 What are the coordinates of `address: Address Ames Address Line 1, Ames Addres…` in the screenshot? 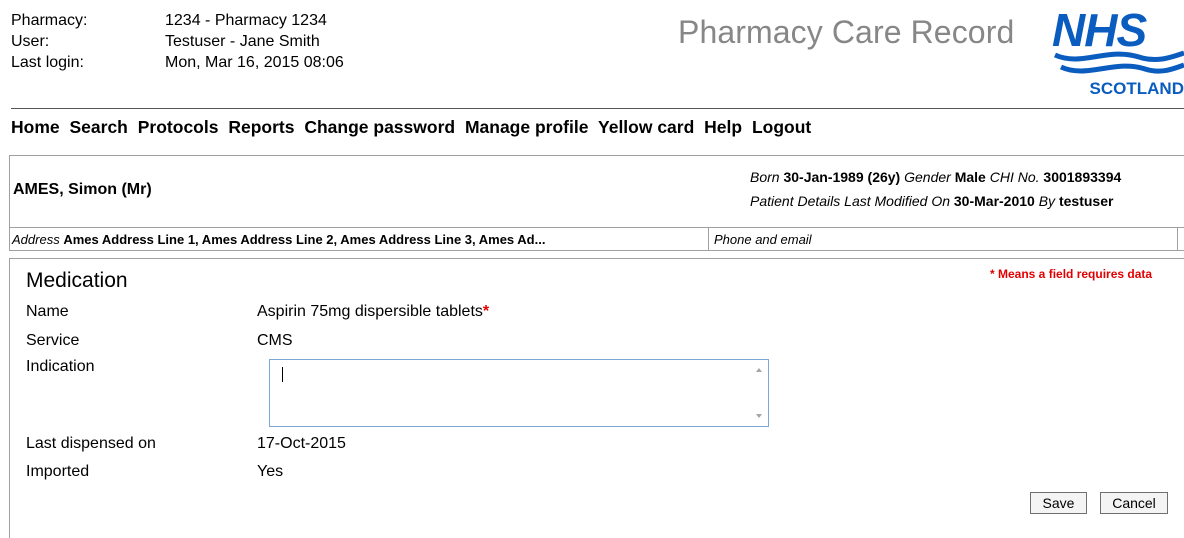 It's located at (278, 239).